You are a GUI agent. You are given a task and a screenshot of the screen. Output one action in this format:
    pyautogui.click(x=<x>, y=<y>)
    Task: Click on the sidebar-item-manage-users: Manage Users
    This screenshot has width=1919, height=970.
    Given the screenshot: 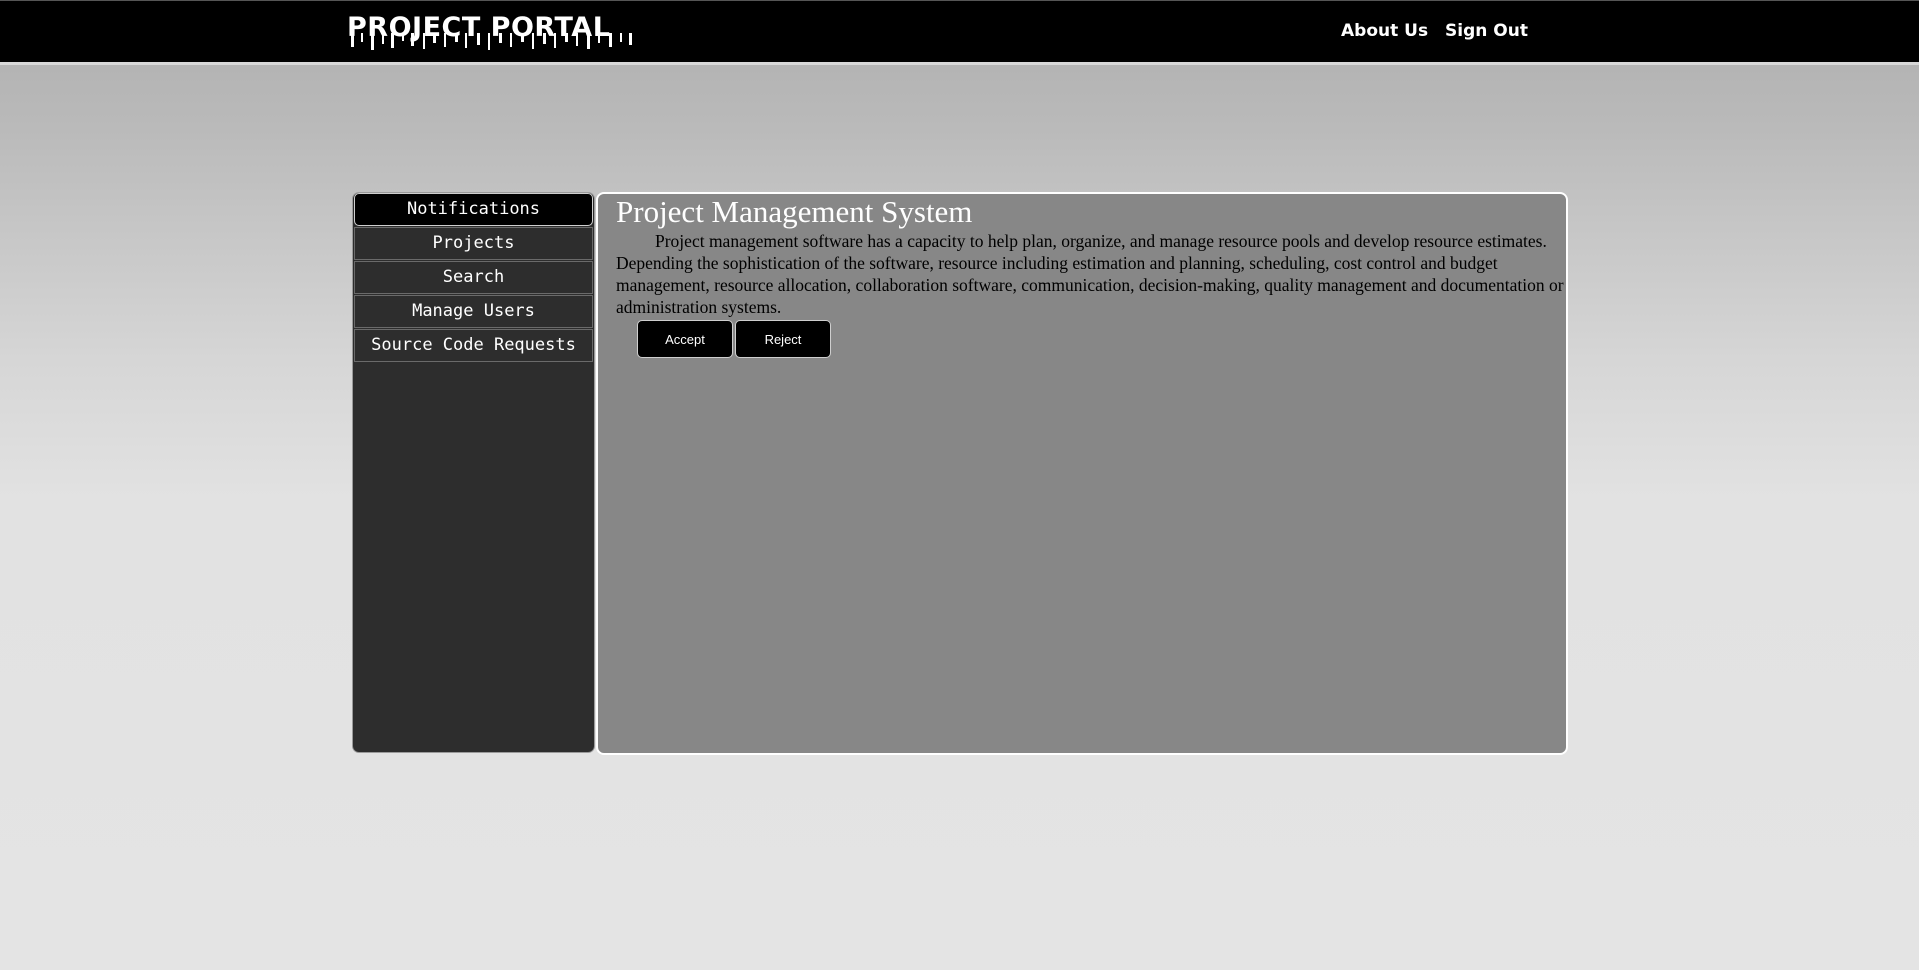 What is the action you would take?
    pyautogui.click(x=473, y=311)
    